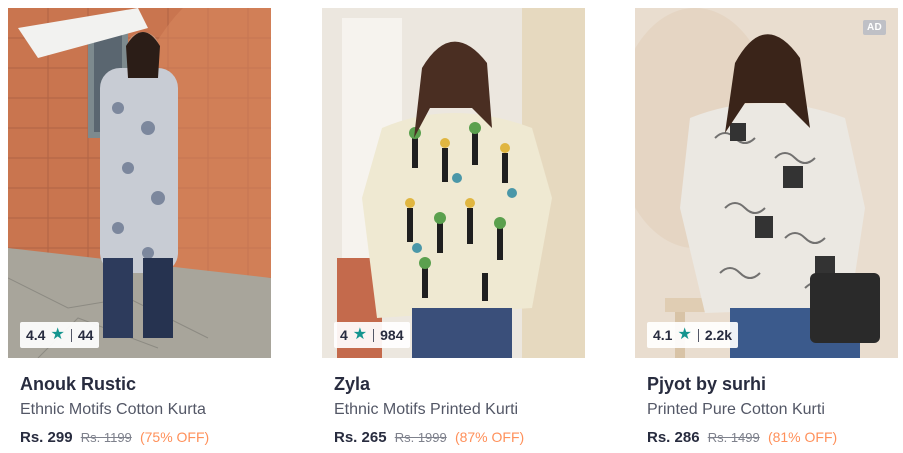 The height and width of the screenshot is (453, 903). I want to click on rating-value: 4.4, so click(36, 335).